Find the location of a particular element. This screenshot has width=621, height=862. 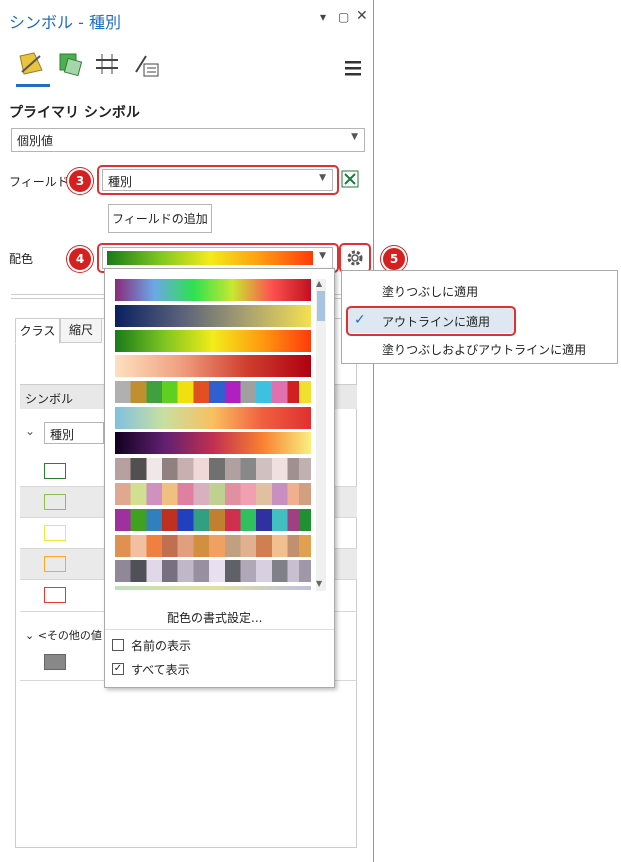

callout-badge-3: 3 is located at coordinates (80, 181).